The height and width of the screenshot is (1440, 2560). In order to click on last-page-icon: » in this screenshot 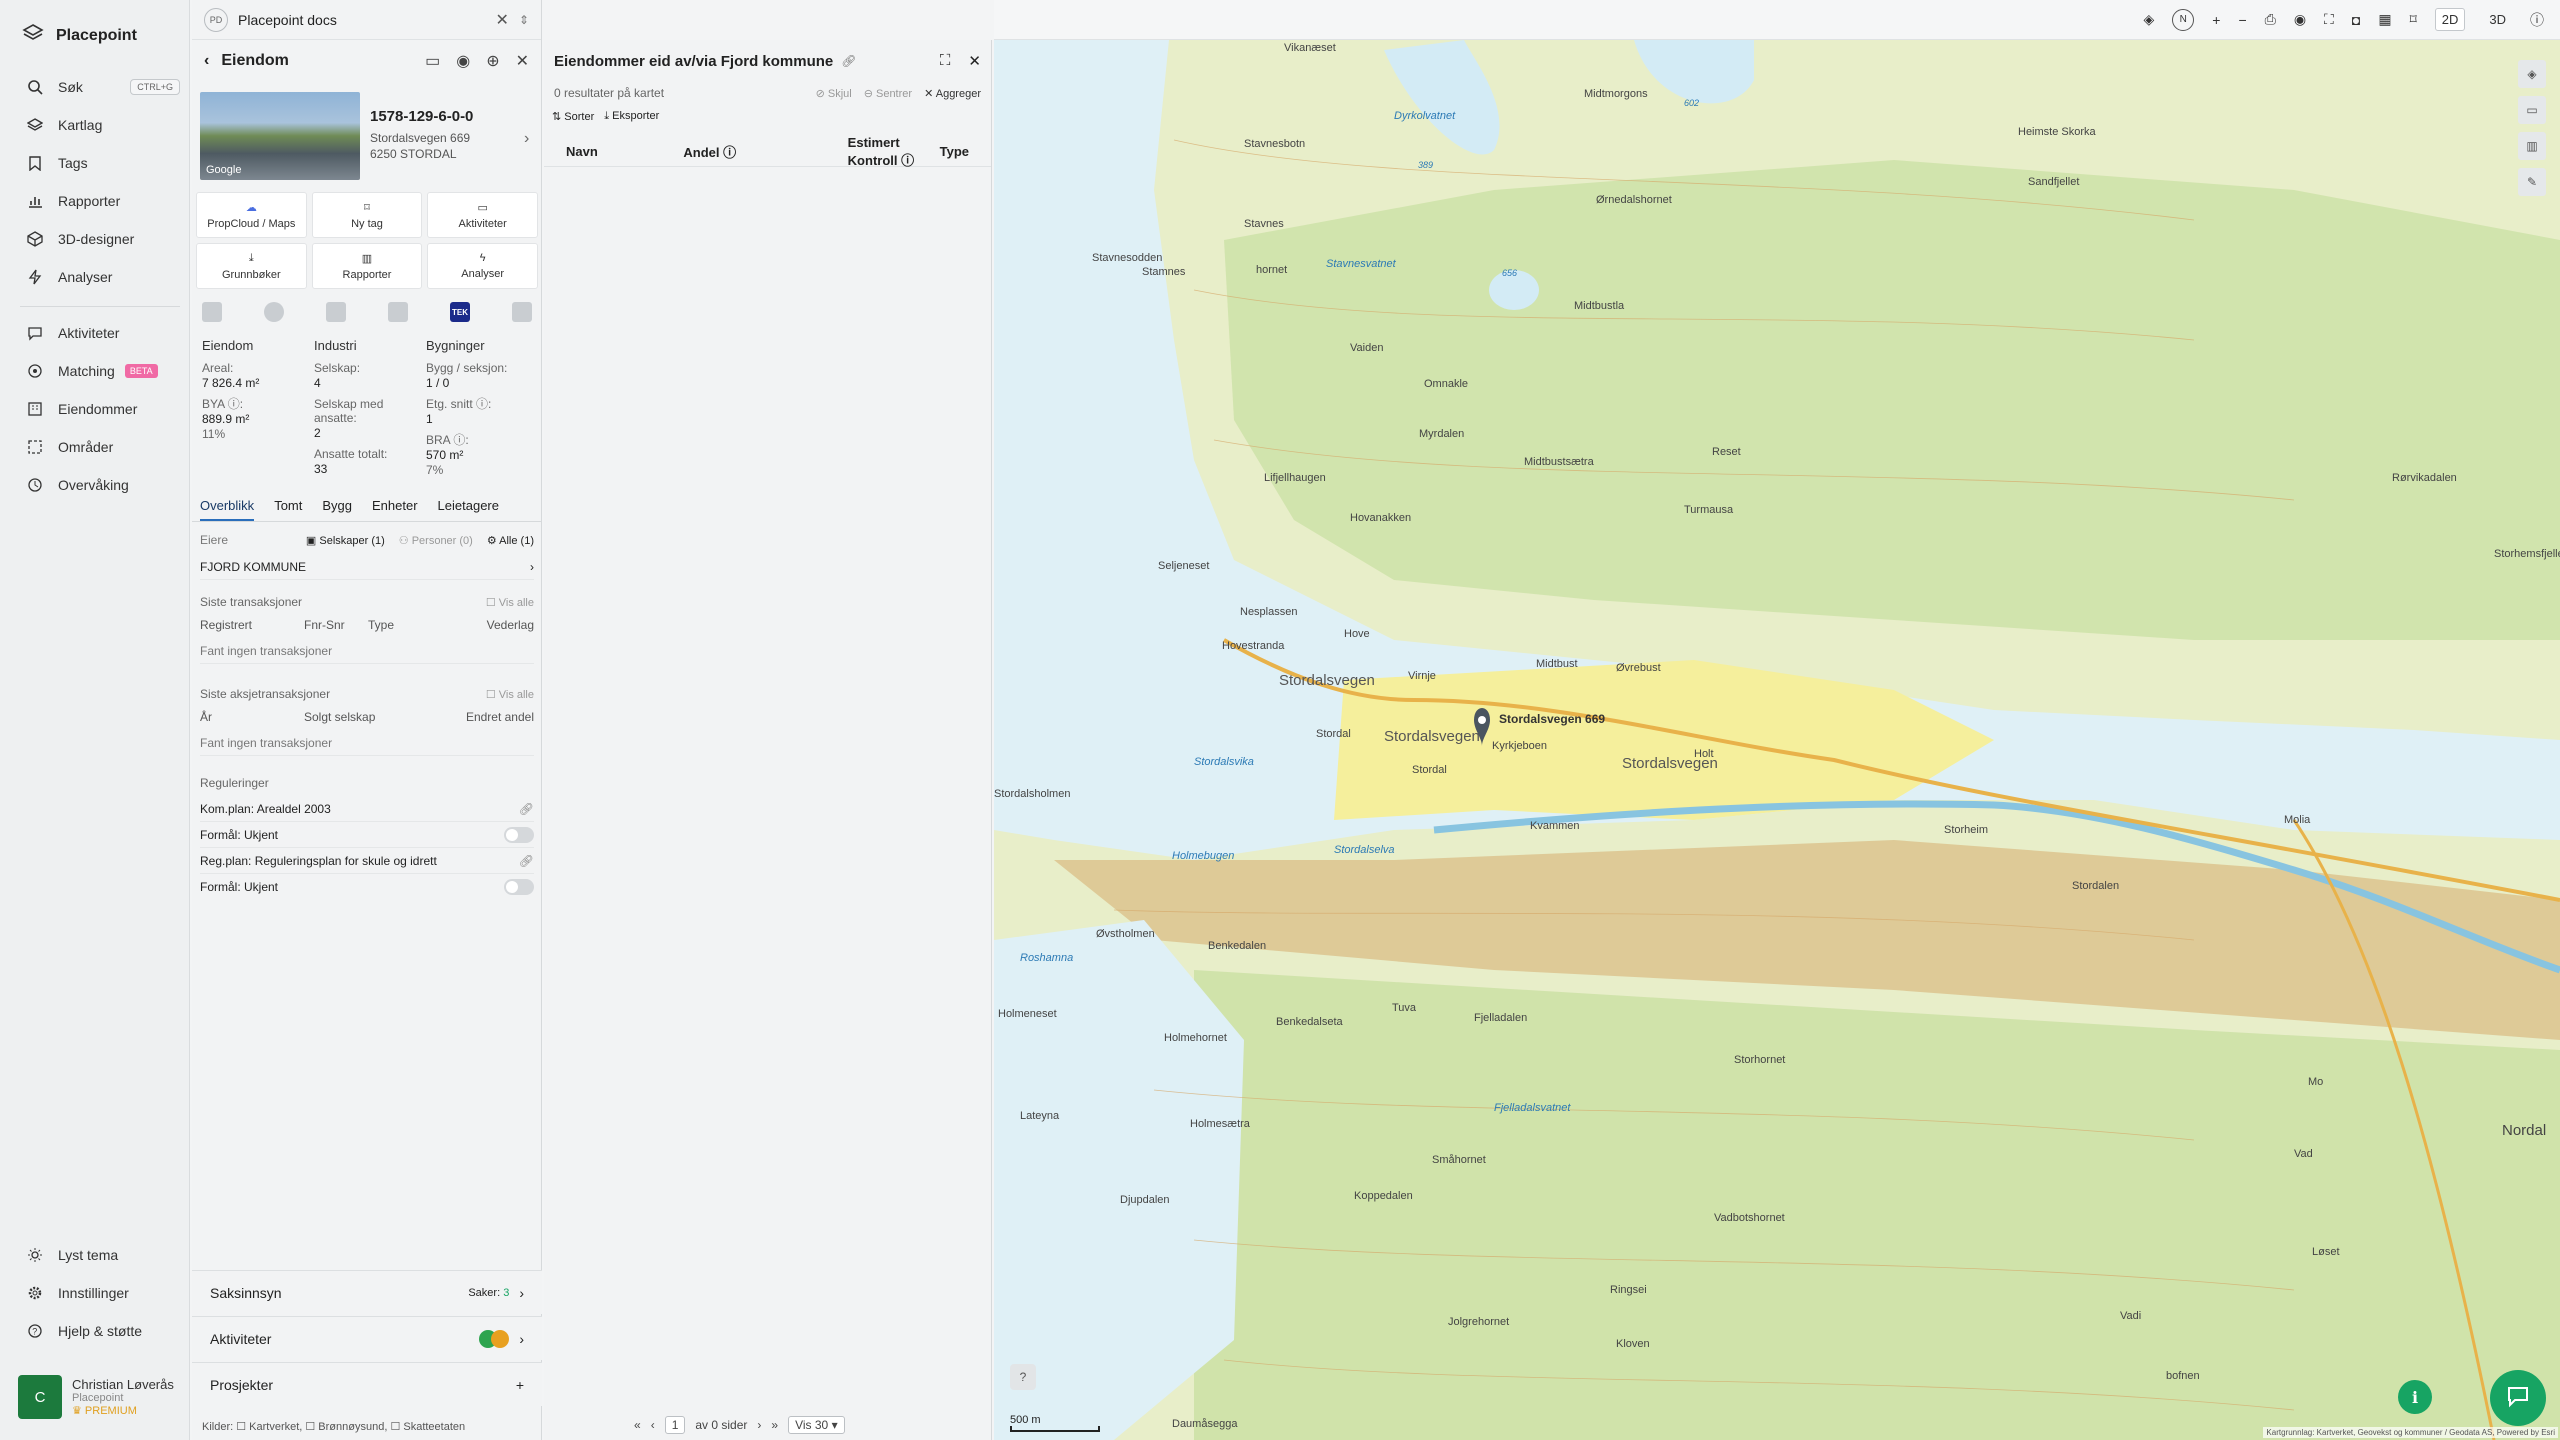, I will do `click(774, 1425)`.